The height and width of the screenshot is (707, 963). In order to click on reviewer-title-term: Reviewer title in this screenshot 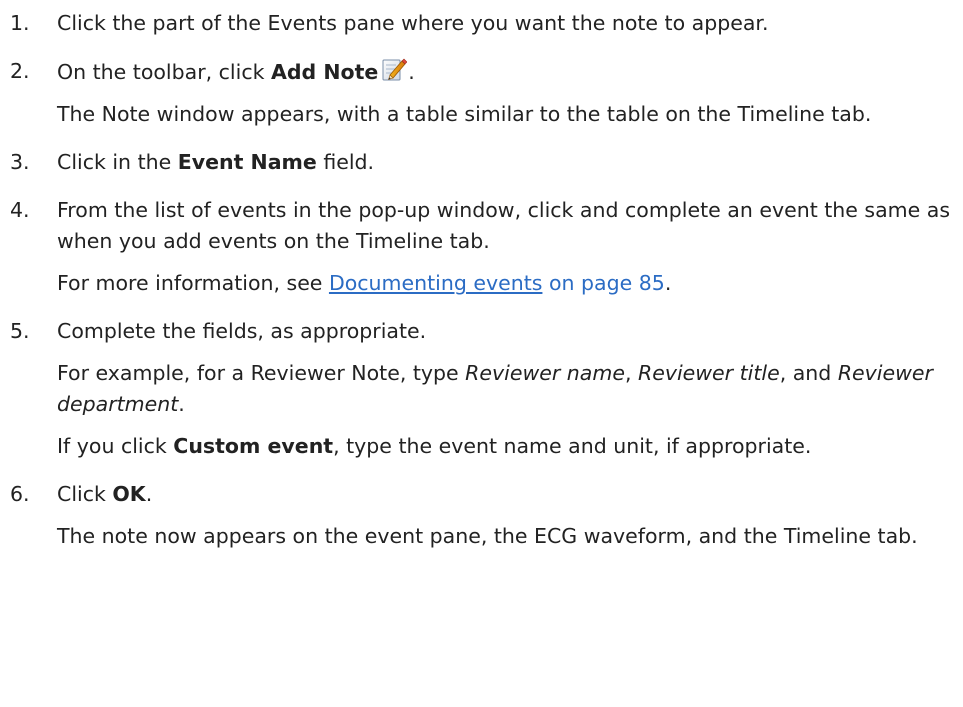, I will do `click(708, 373)`.